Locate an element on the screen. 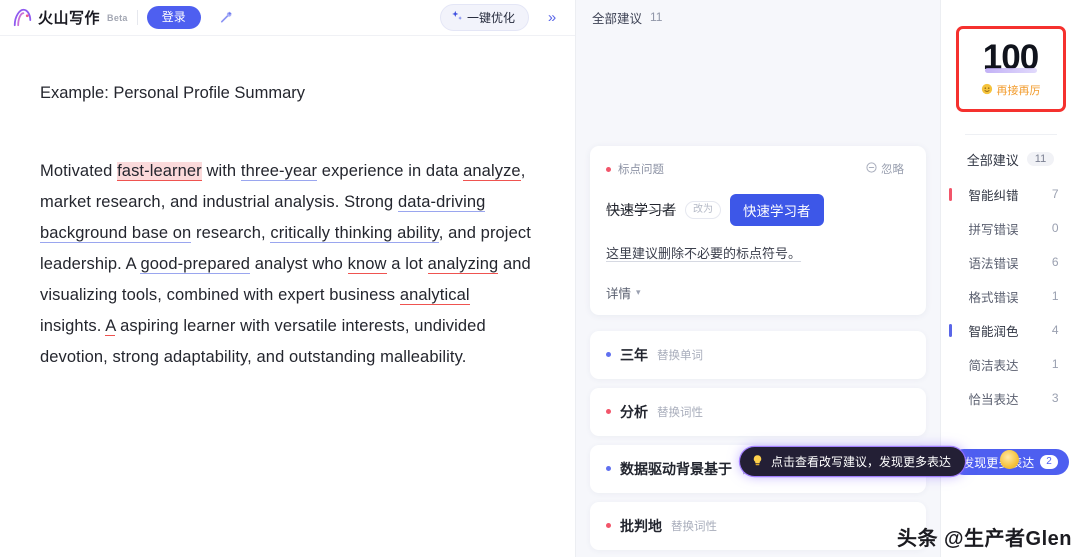 This screenshot has width=1080, height=557. category-item-format-error: 格式错误 1 is located at coordinates (1010, 296).